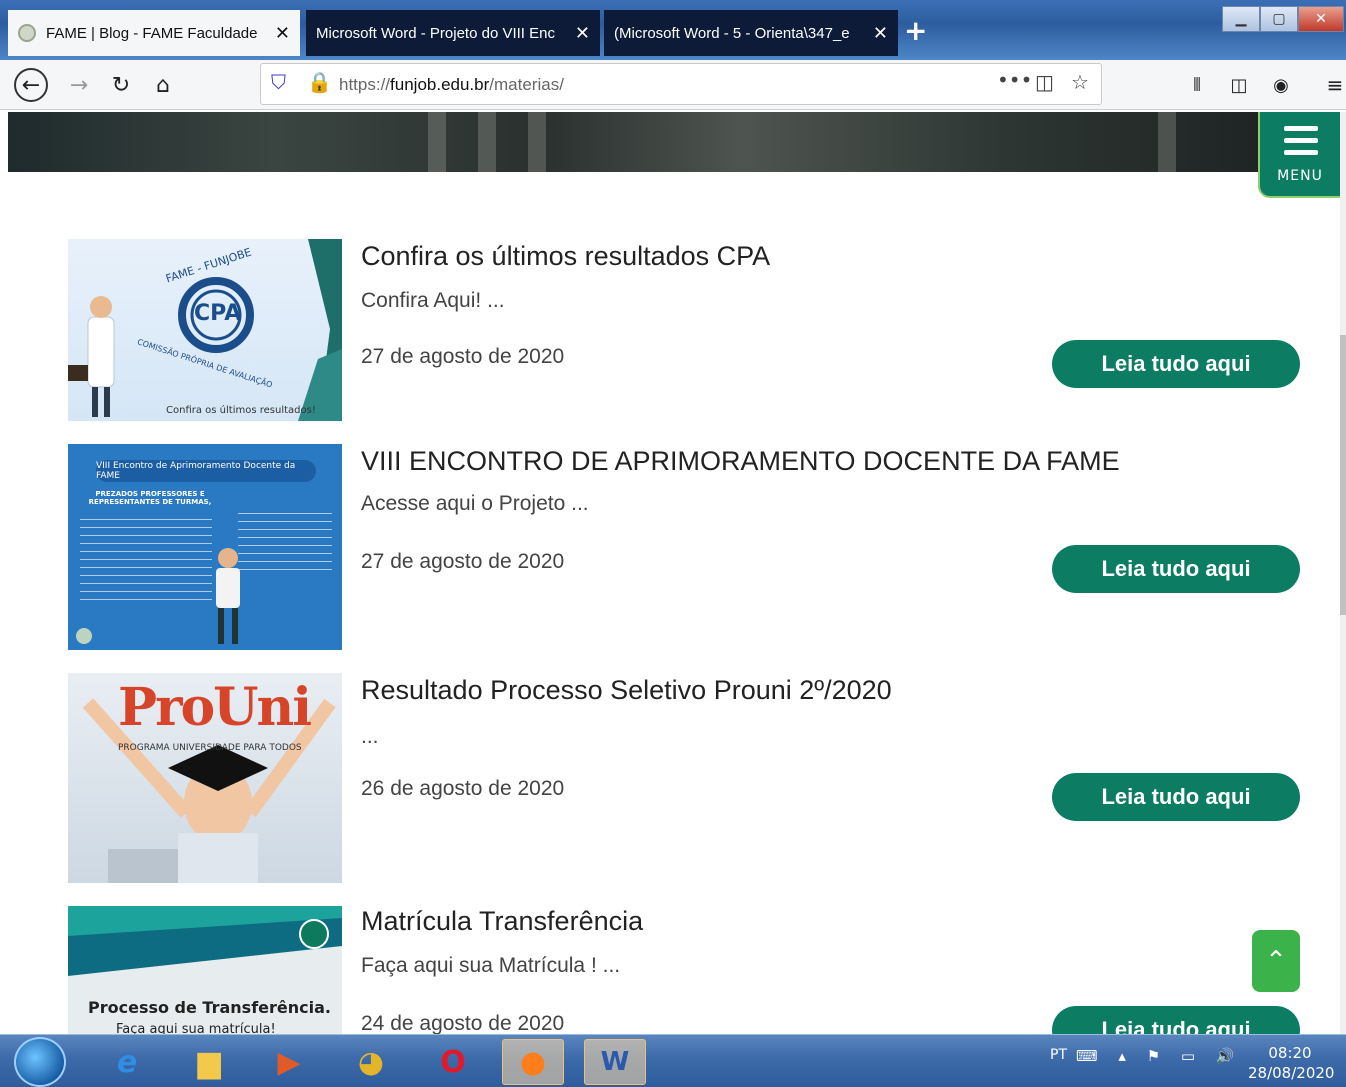 Image resolution: width=1346 pixels, height=1087 pixels. I want to click on post-title: Matrícula Transferência, so click(502, 921).